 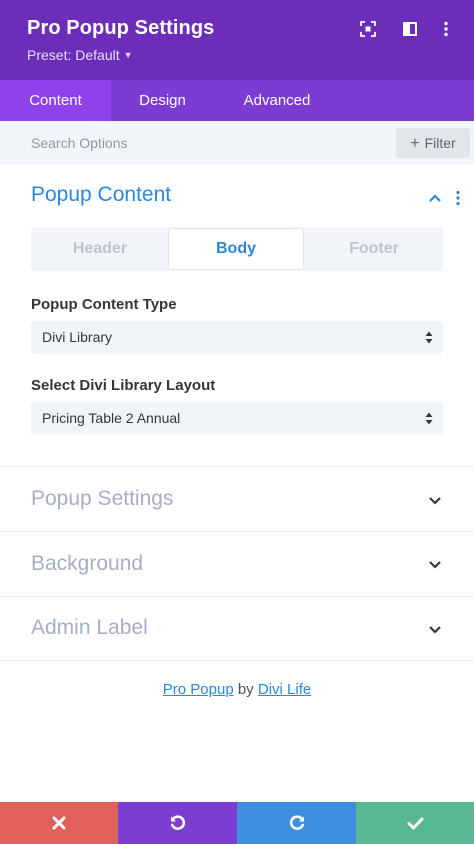 I want to click on field-label-content-type: Popup Content Type, so click(x=104, y=304).